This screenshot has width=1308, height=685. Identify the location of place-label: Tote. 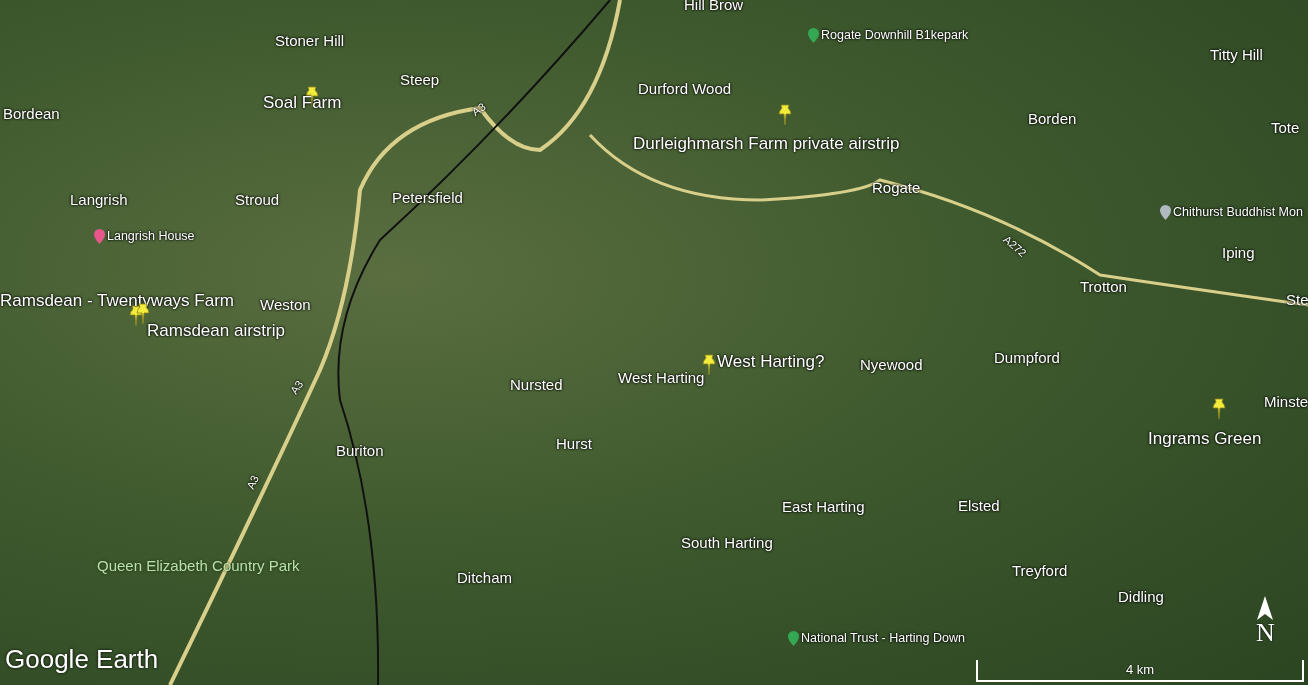
(1285, 128).